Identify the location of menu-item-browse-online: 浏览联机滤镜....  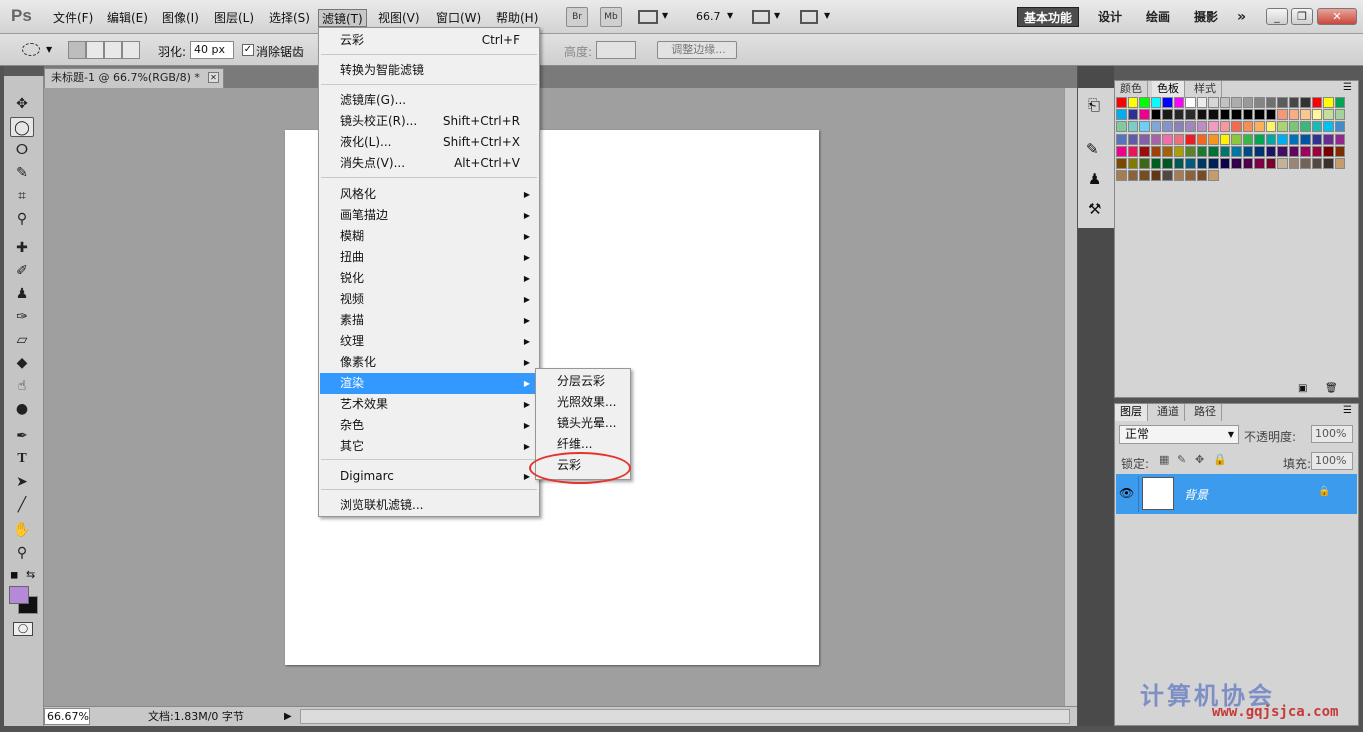
(429, 505).